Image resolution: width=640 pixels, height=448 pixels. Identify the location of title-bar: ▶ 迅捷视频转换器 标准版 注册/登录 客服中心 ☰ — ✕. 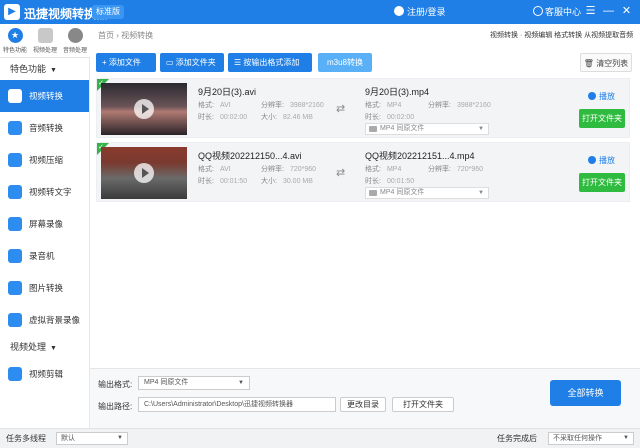
(320, 12).